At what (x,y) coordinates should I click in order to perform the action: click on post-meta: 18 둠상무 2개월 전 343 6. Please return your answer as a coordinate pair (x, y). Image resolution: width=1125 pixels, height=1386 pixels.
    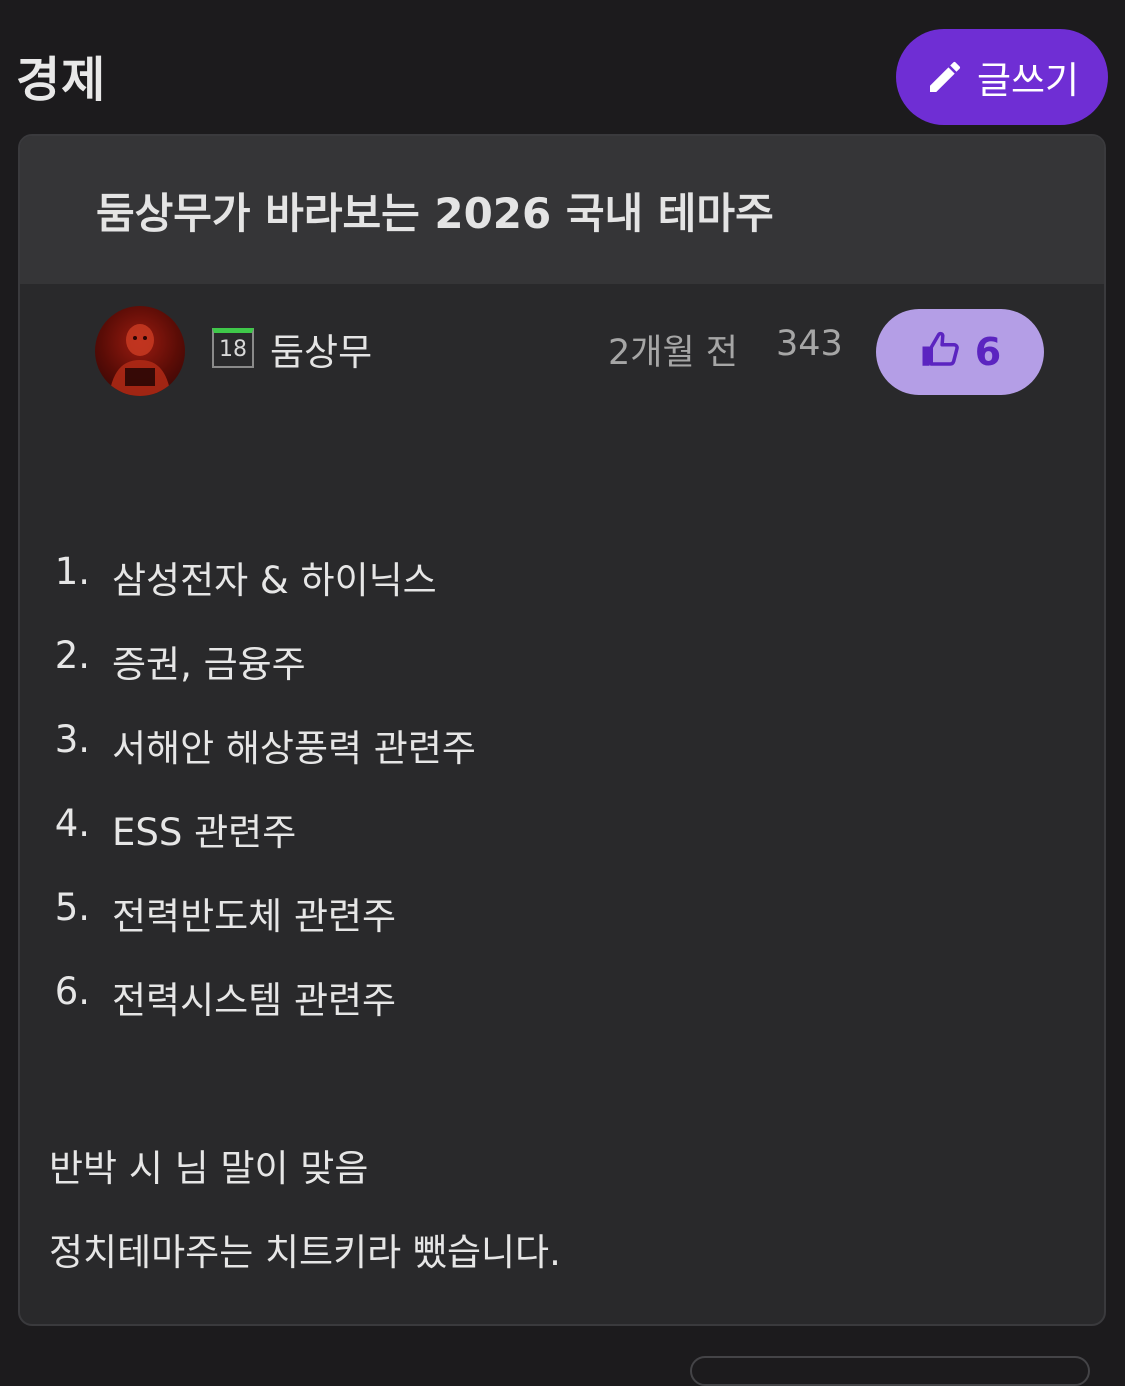
    Looking at the image, I should click on (562, 344).